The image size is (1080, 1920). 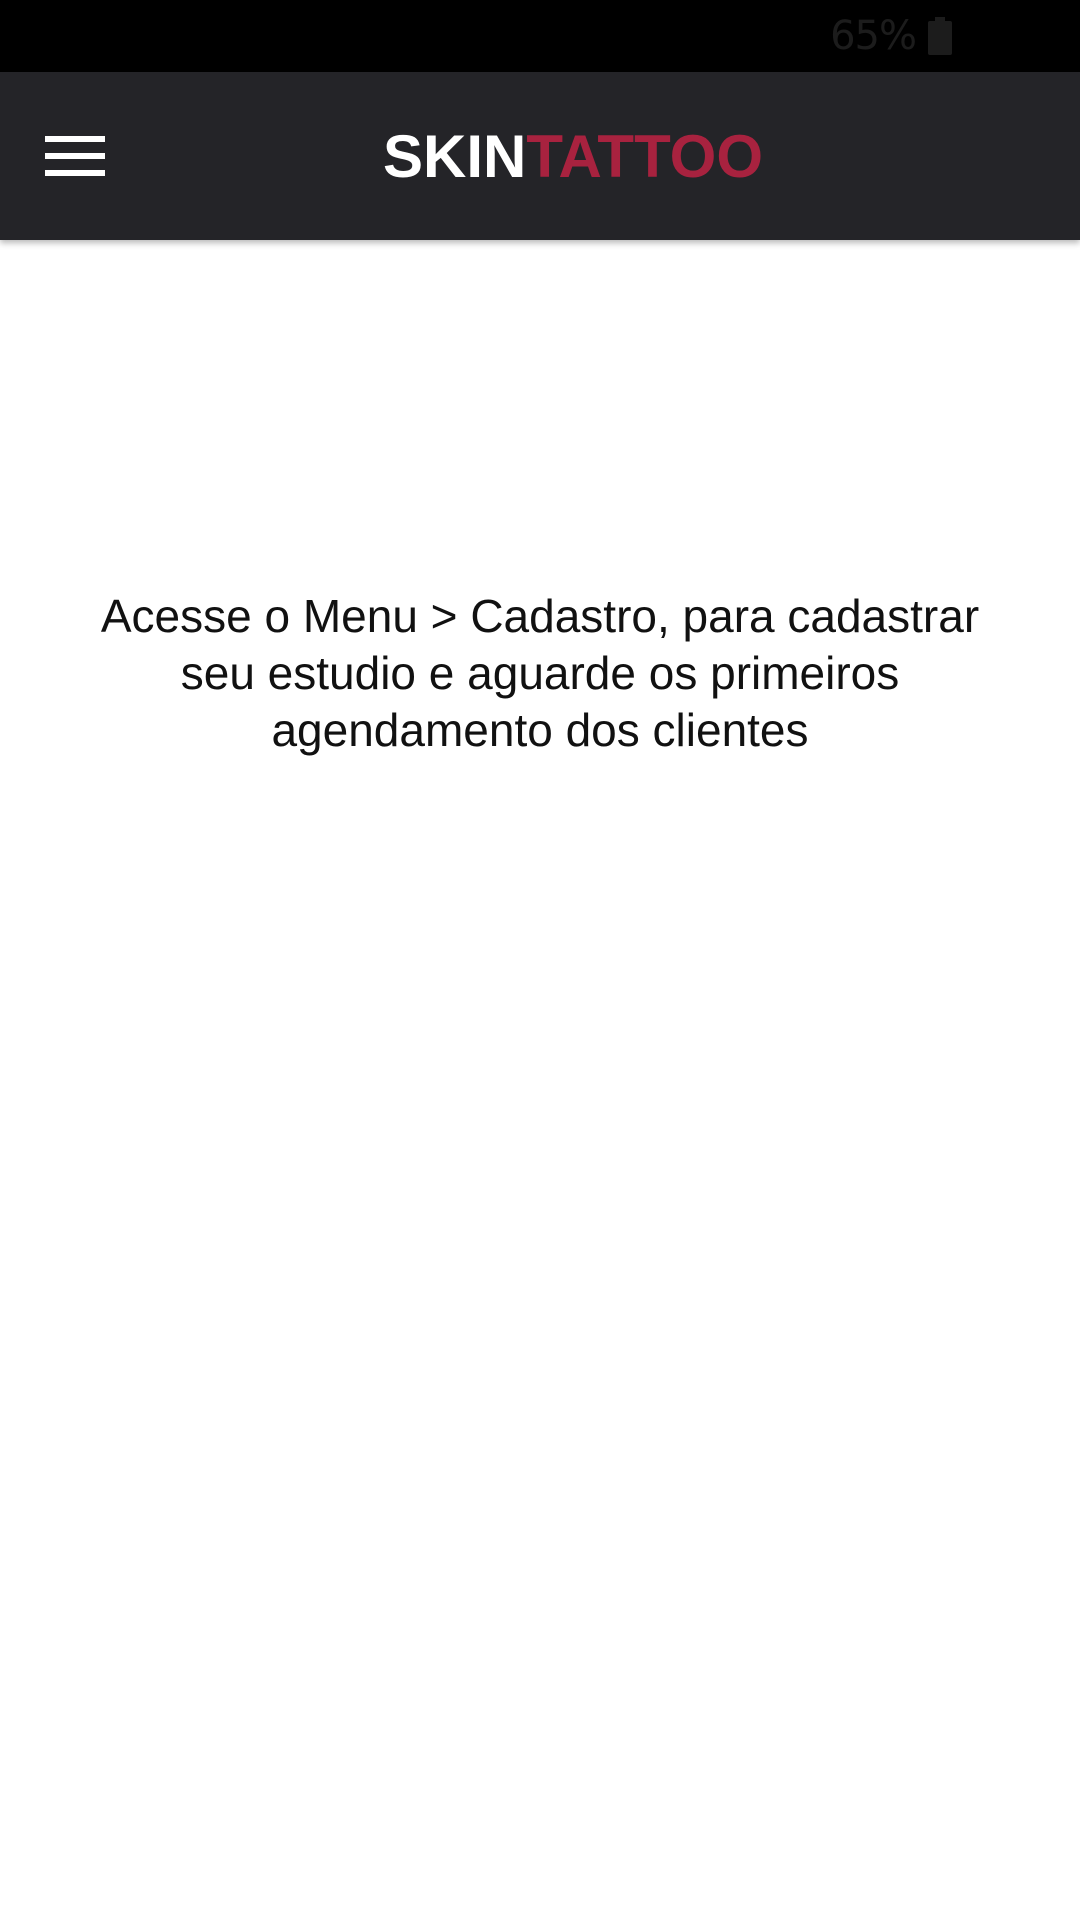 I want to click on status-right: 65%, so click(x=891, y=36).